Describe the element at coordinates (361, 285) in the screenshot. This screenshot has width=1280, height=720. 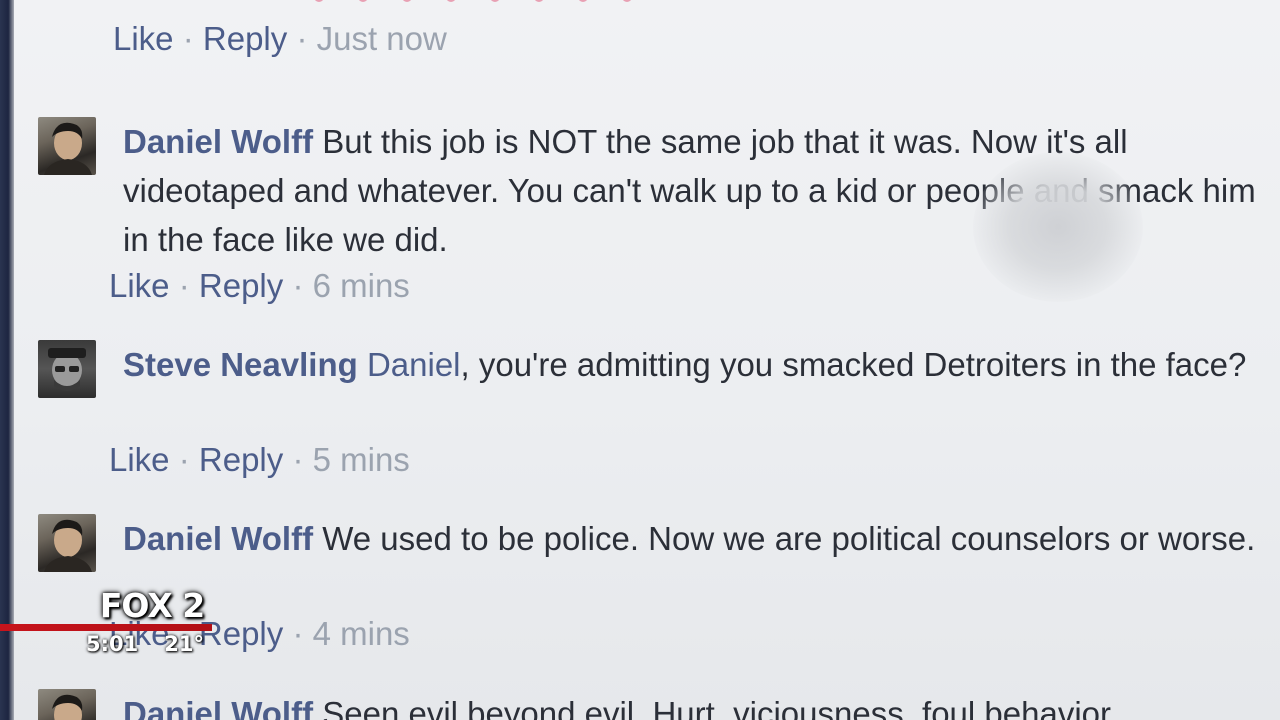
I see `timestamp: 6 mins` at that location.